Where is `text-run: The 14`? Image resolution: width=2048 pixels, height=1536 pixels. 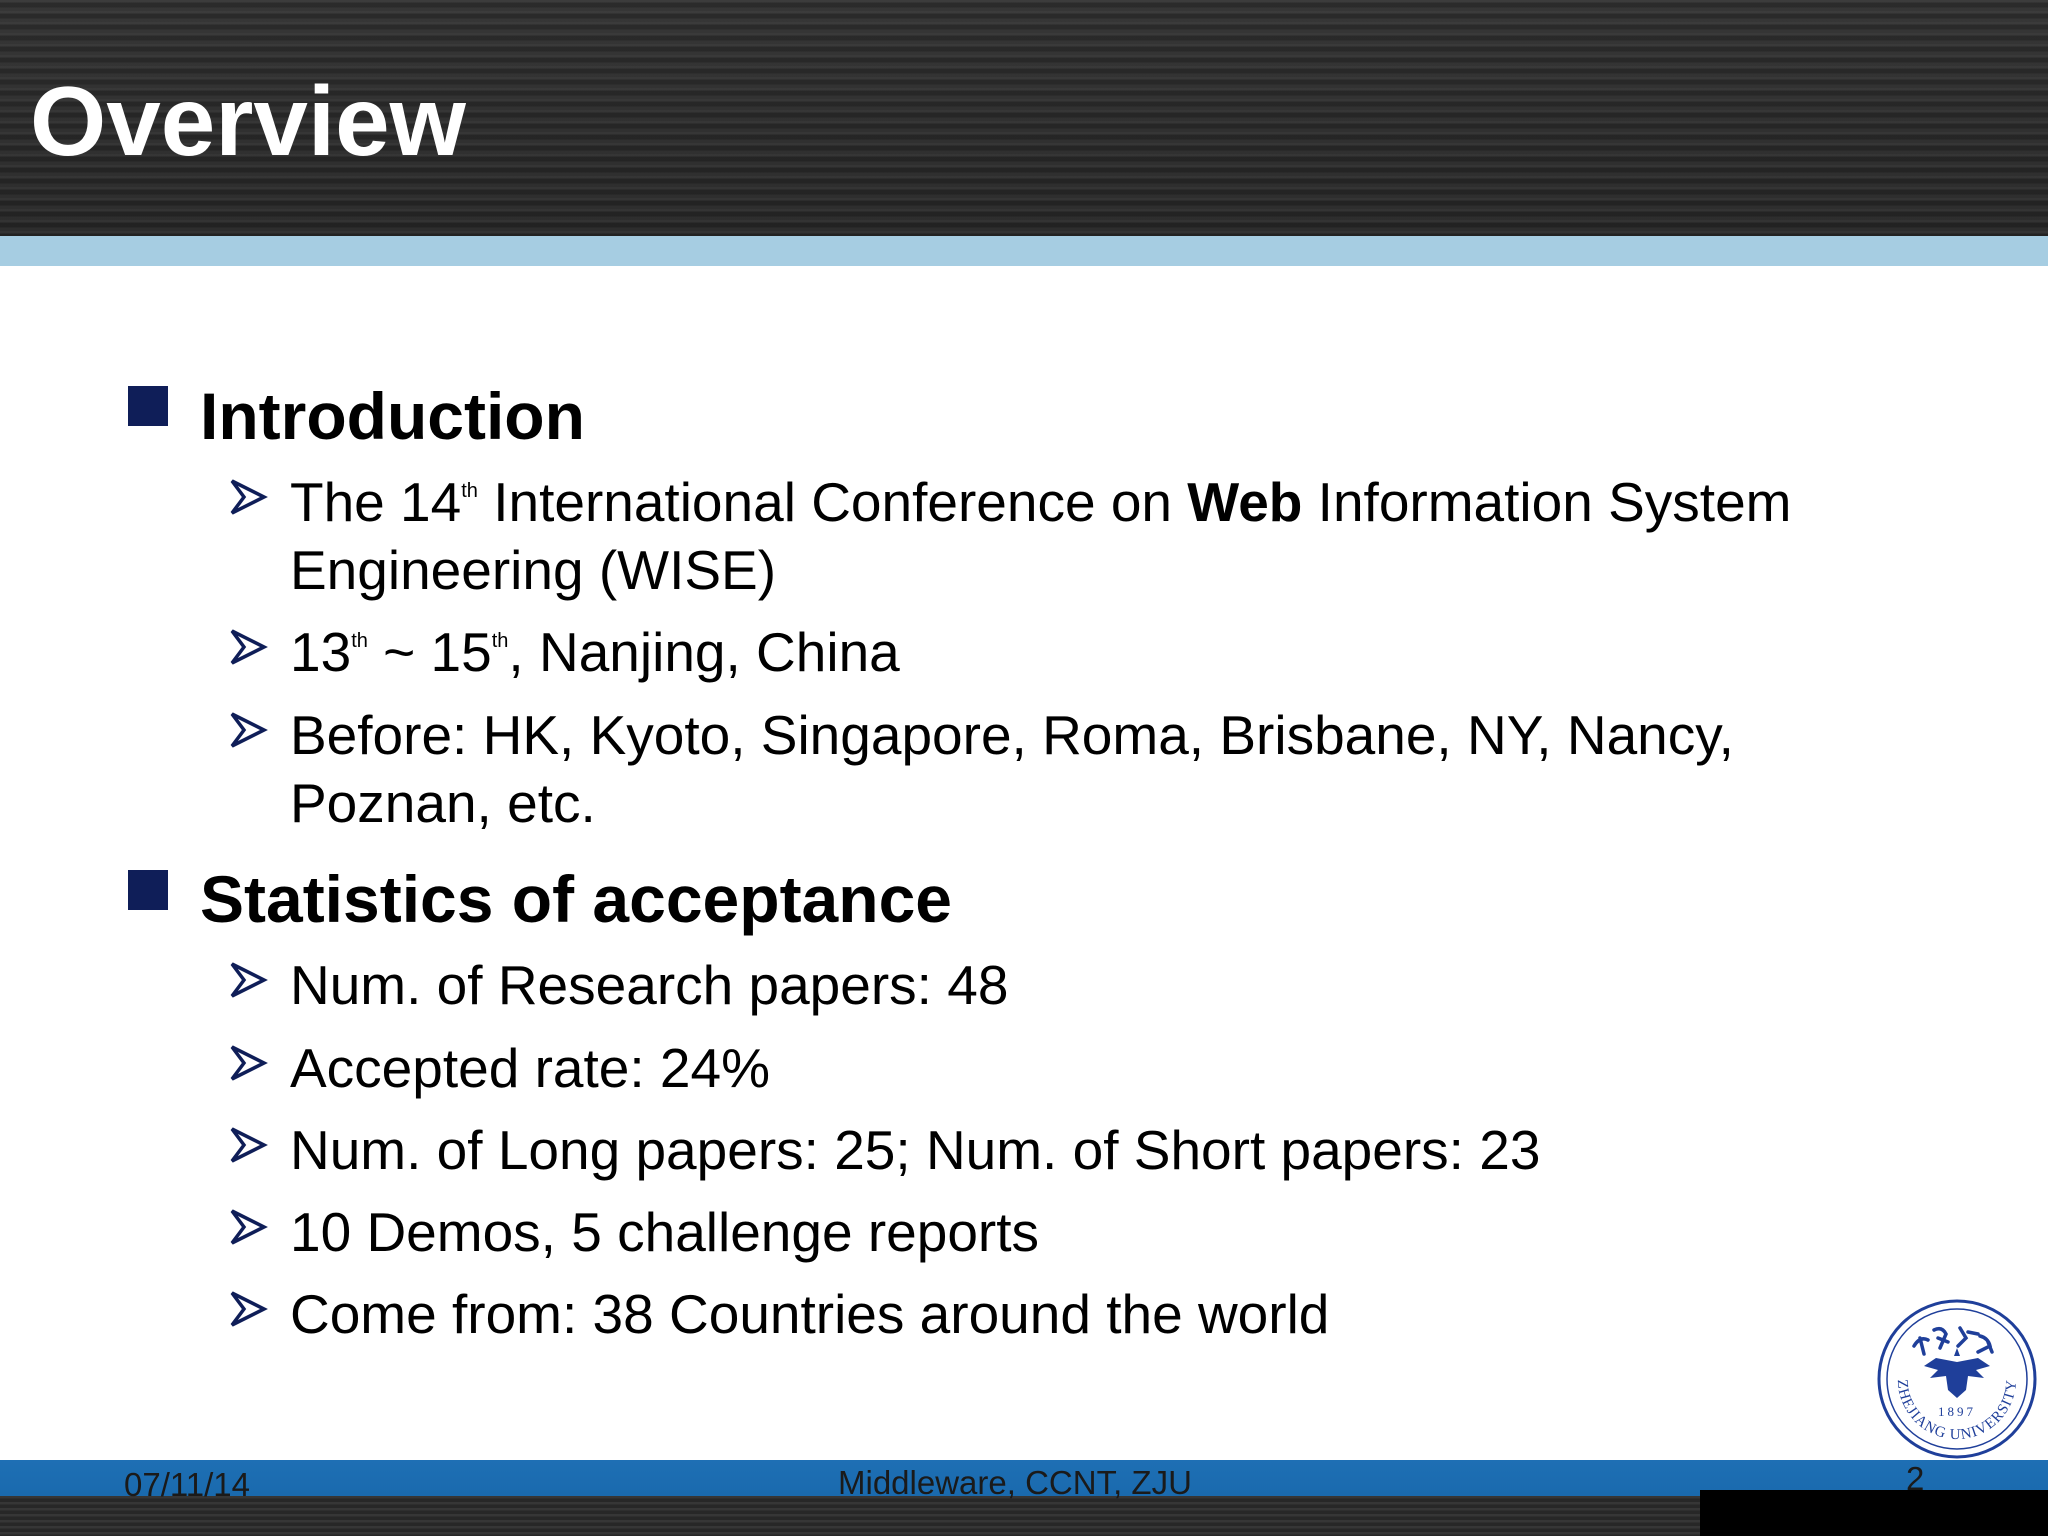 text-run: The 14 is located at coordinates (376, 502).